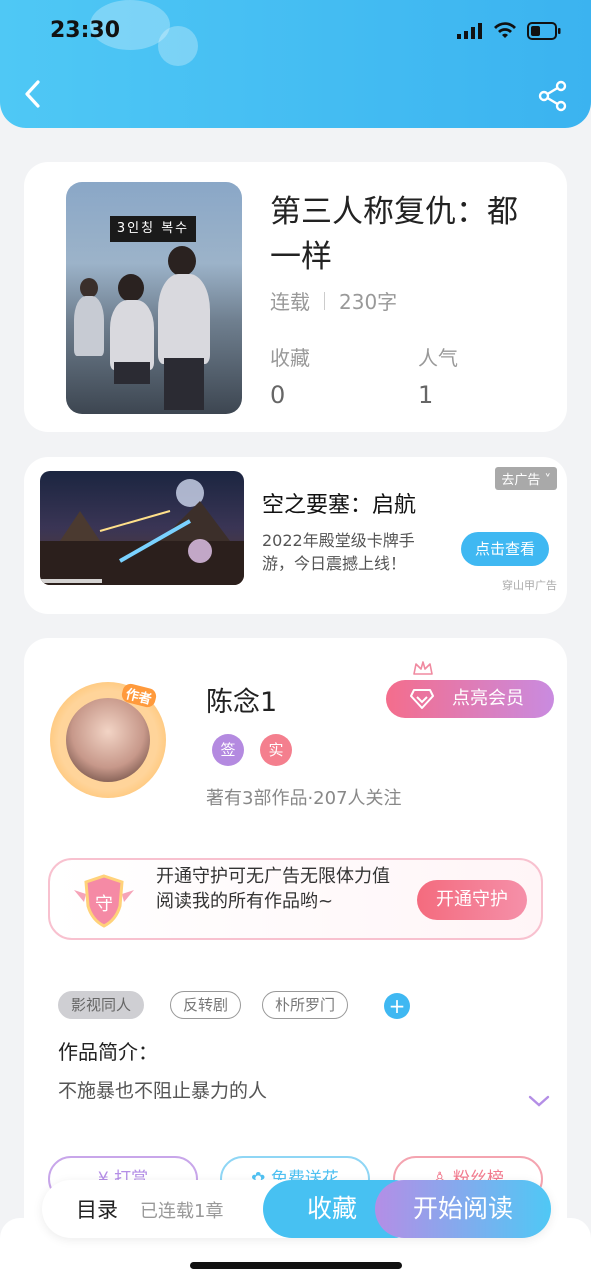 The height and width of the screenshot is (1280, 591). Describe the element at coordinates (505, 549) in the screenshot. I see `ad-view-button: 点击查看` at that location.